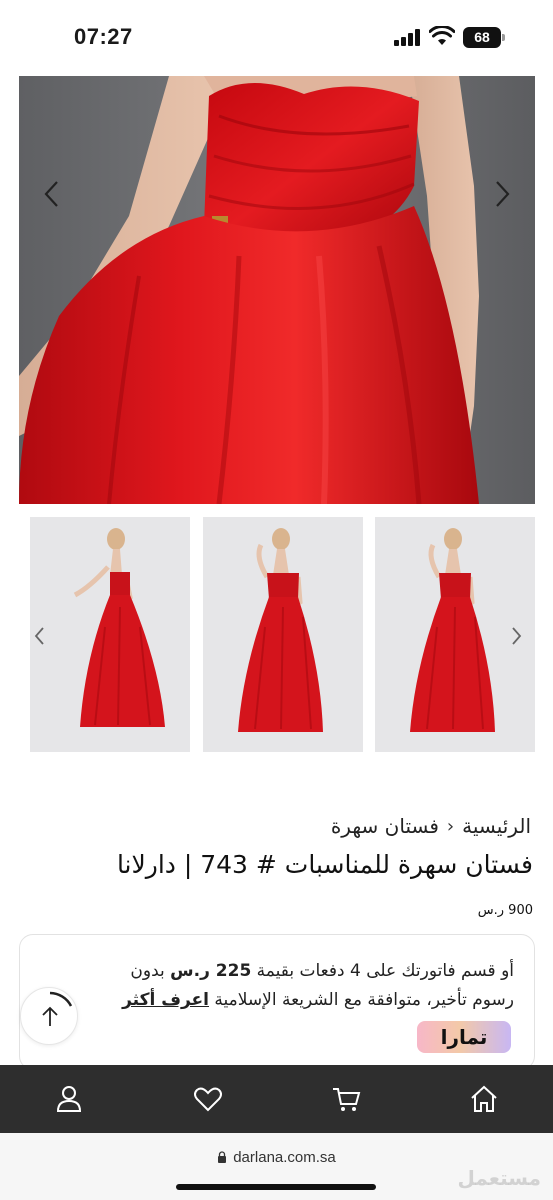 The height and width of the screenshot is (1200, 553). I want to click on product-price: 900 ر.س, so click(505, 910).